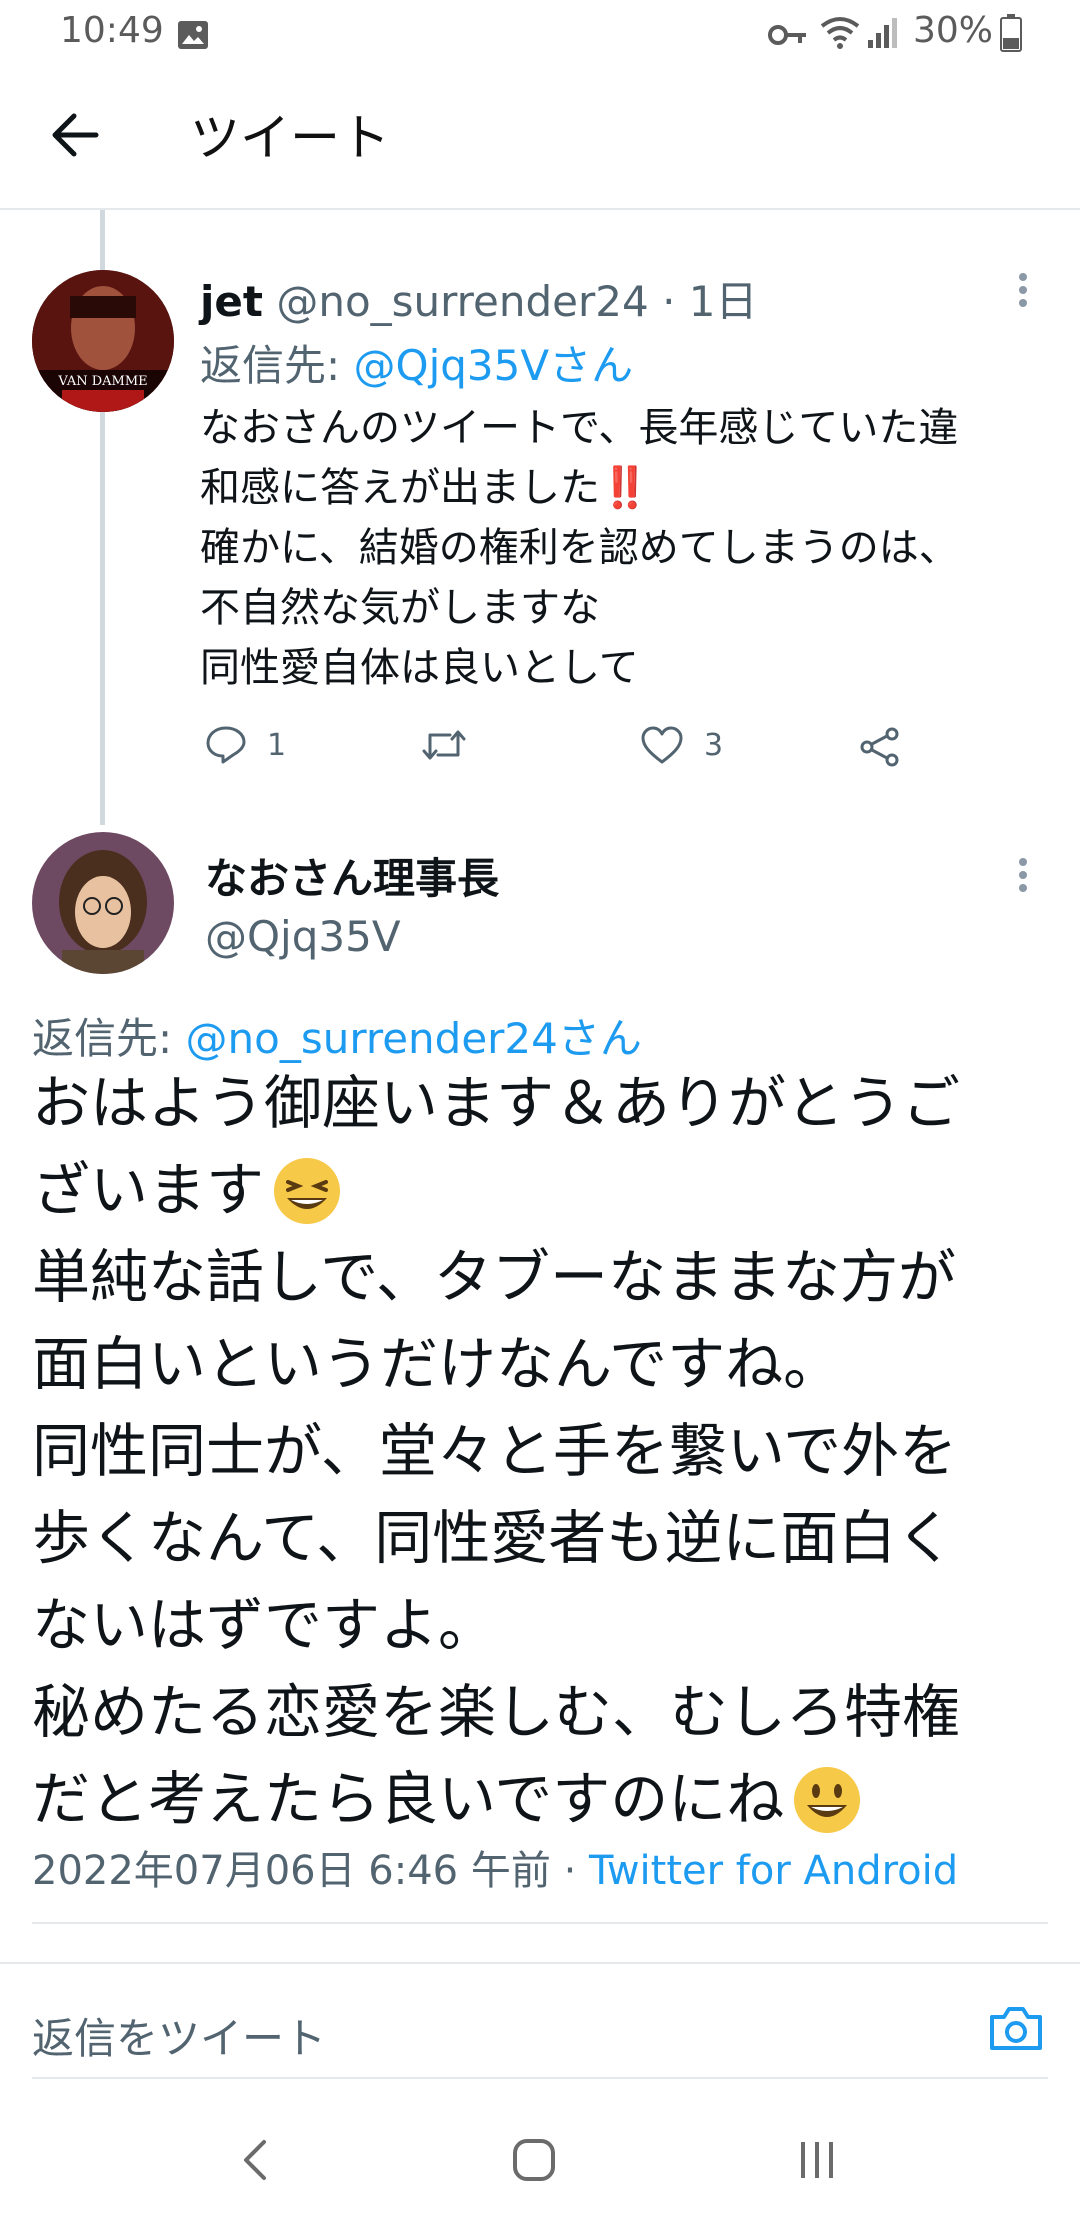 This screenshot has width=1080, height=2220. What do you see at coordinates (494, 1277) in the screenshot?
I see `tweet-line: 単純な話しで、タブーなままな方が` at bounding box center [494, 1277].